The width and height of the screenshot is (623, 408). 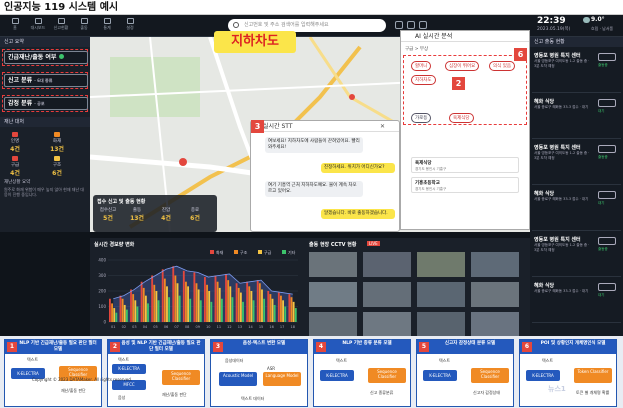 I want to click on rescue-icon, so click(x=57, y=158).